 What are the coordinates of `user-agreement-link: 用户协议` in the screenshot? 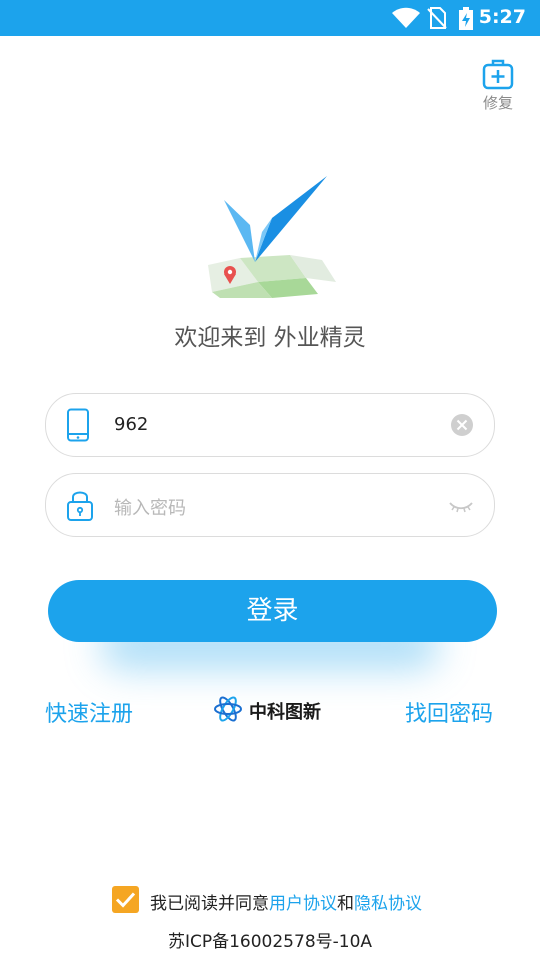 It's located at (303, 904).